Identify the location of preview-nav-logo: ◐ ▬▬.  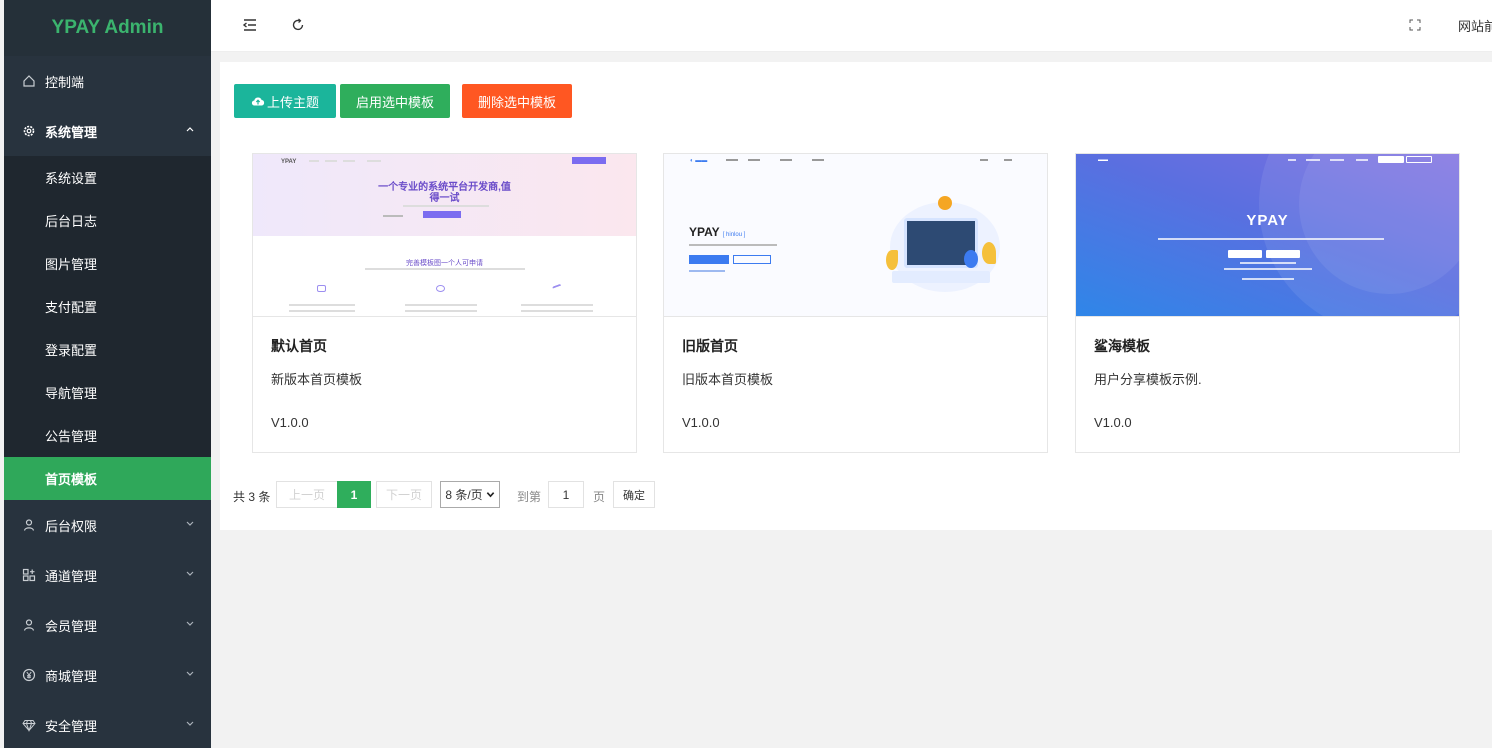
(699, 161).